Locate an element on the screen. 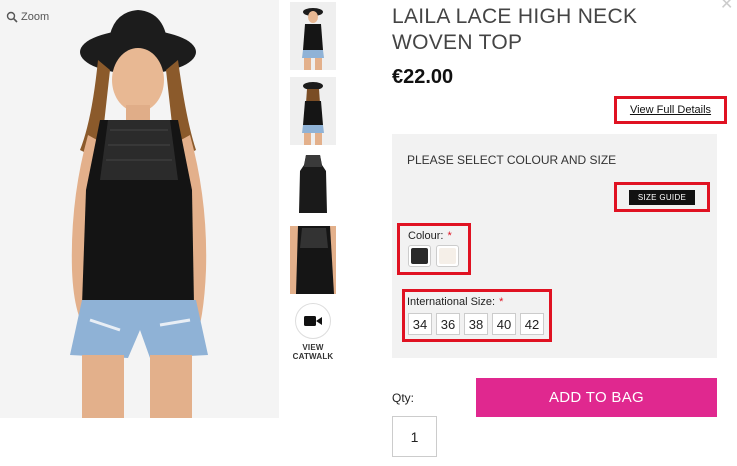  size-option: 42 is located at coordinates (532, 324).